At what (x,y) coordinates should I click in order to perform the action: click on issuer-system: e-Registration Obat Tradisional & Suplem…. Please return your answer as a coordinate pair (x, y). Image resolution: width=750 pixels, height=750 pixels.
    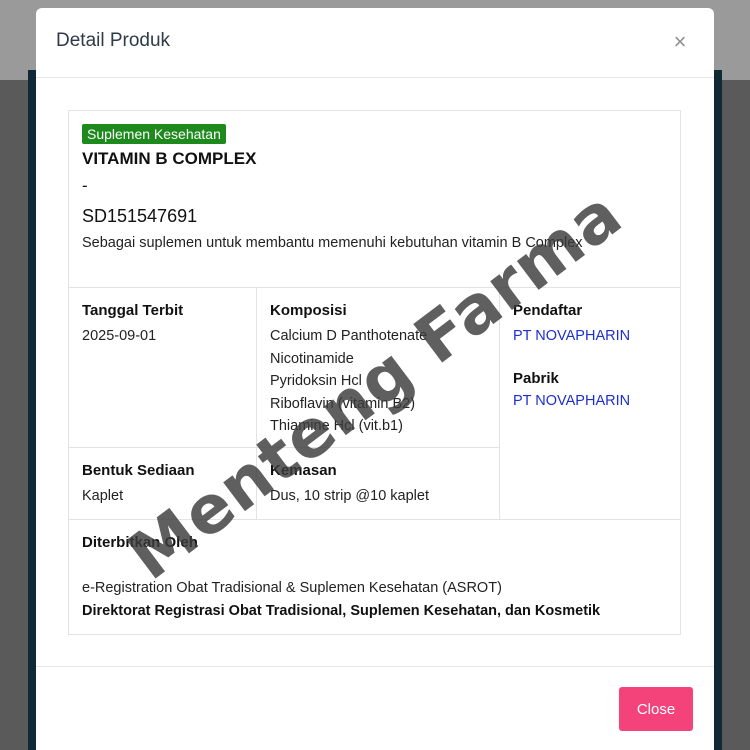
    Looking at the image, I should click on (292, 588).